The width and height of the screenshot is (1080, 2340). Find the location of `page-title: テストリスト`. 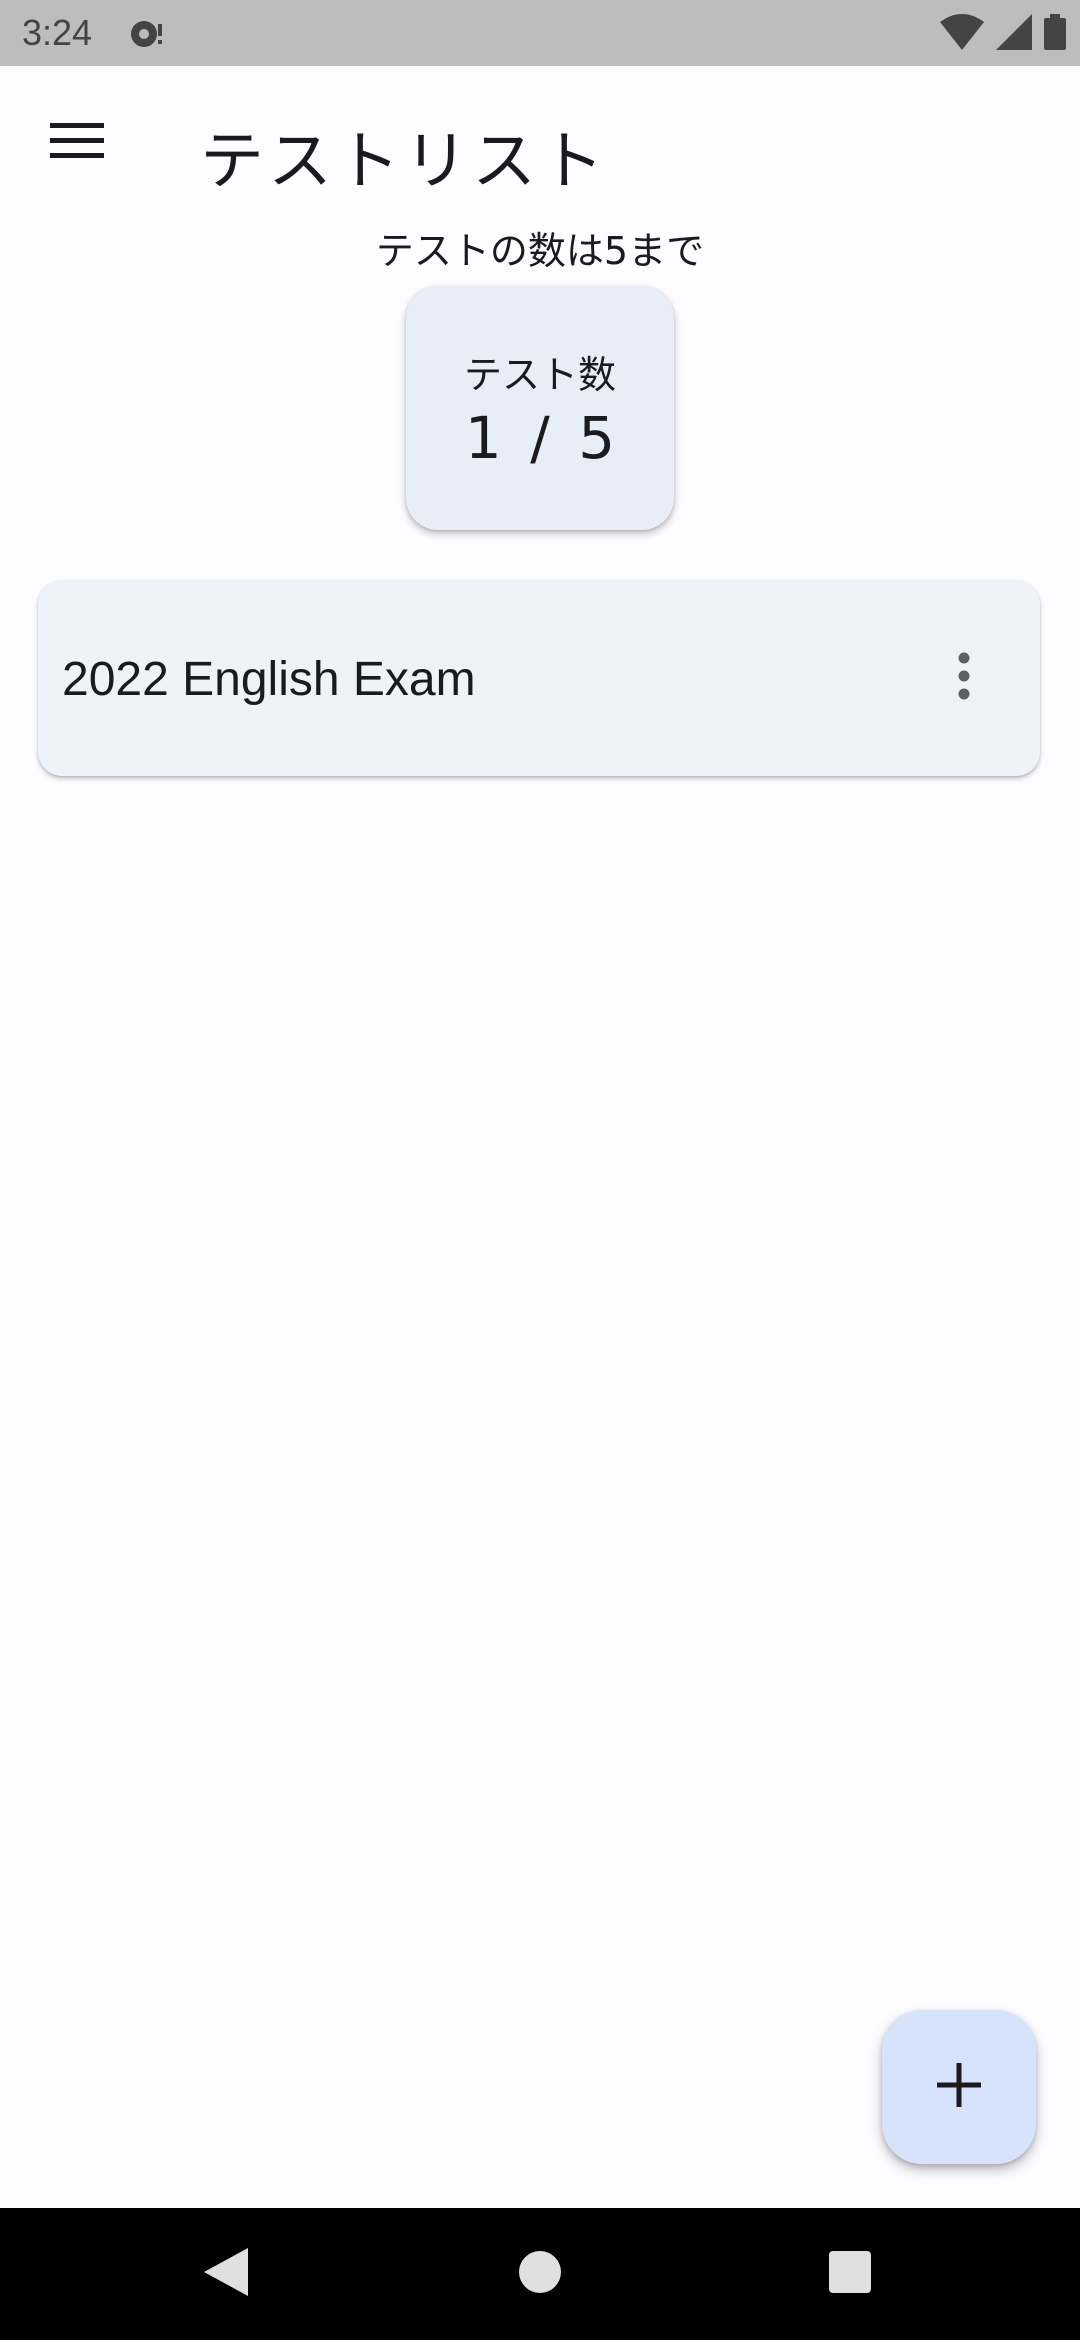

page-title: テストリスト is located at coordinates (404, 162).